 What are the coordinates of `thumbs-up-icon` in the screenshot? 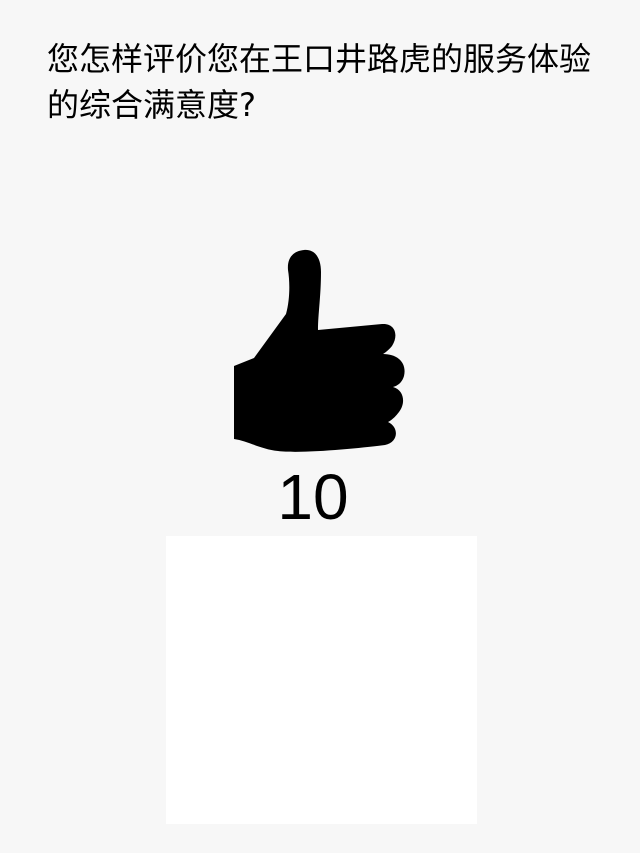 It's located at (320, 351).